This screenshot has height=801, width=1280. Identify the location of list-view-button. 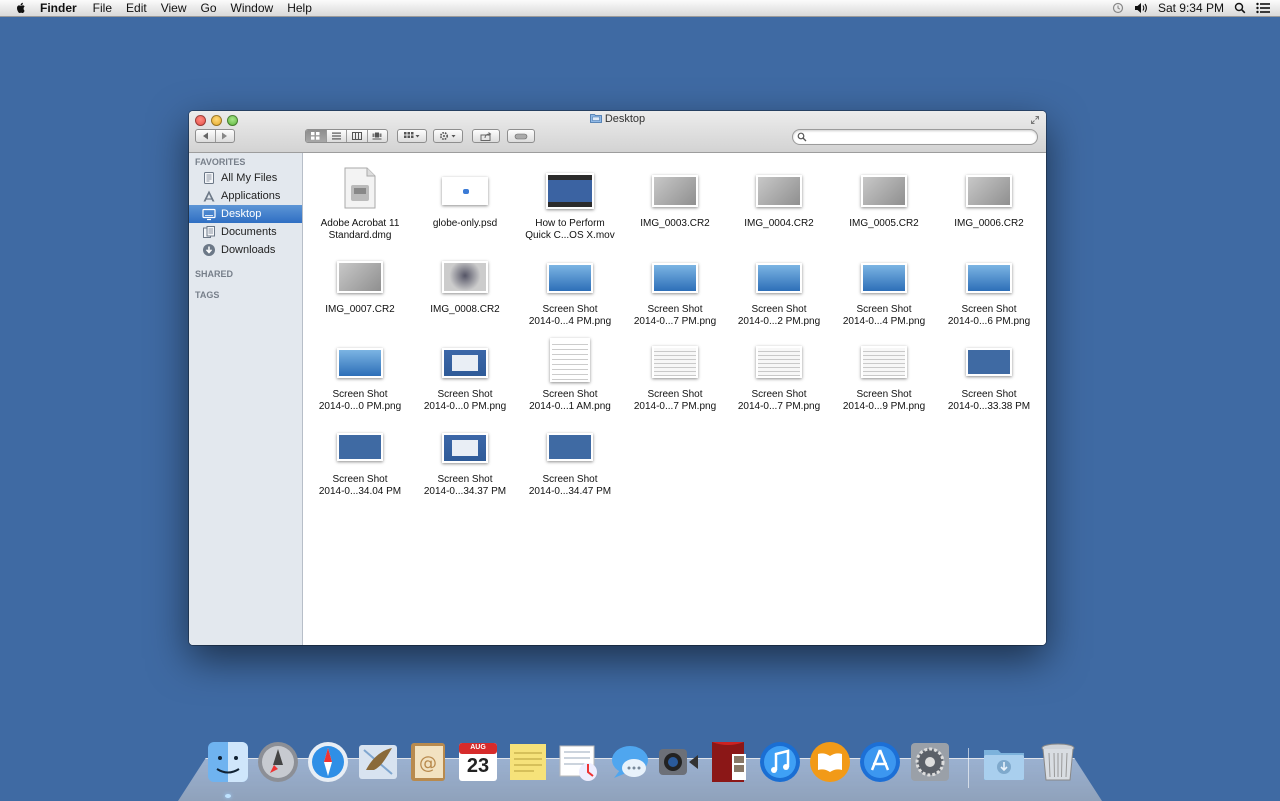
(337, 136).